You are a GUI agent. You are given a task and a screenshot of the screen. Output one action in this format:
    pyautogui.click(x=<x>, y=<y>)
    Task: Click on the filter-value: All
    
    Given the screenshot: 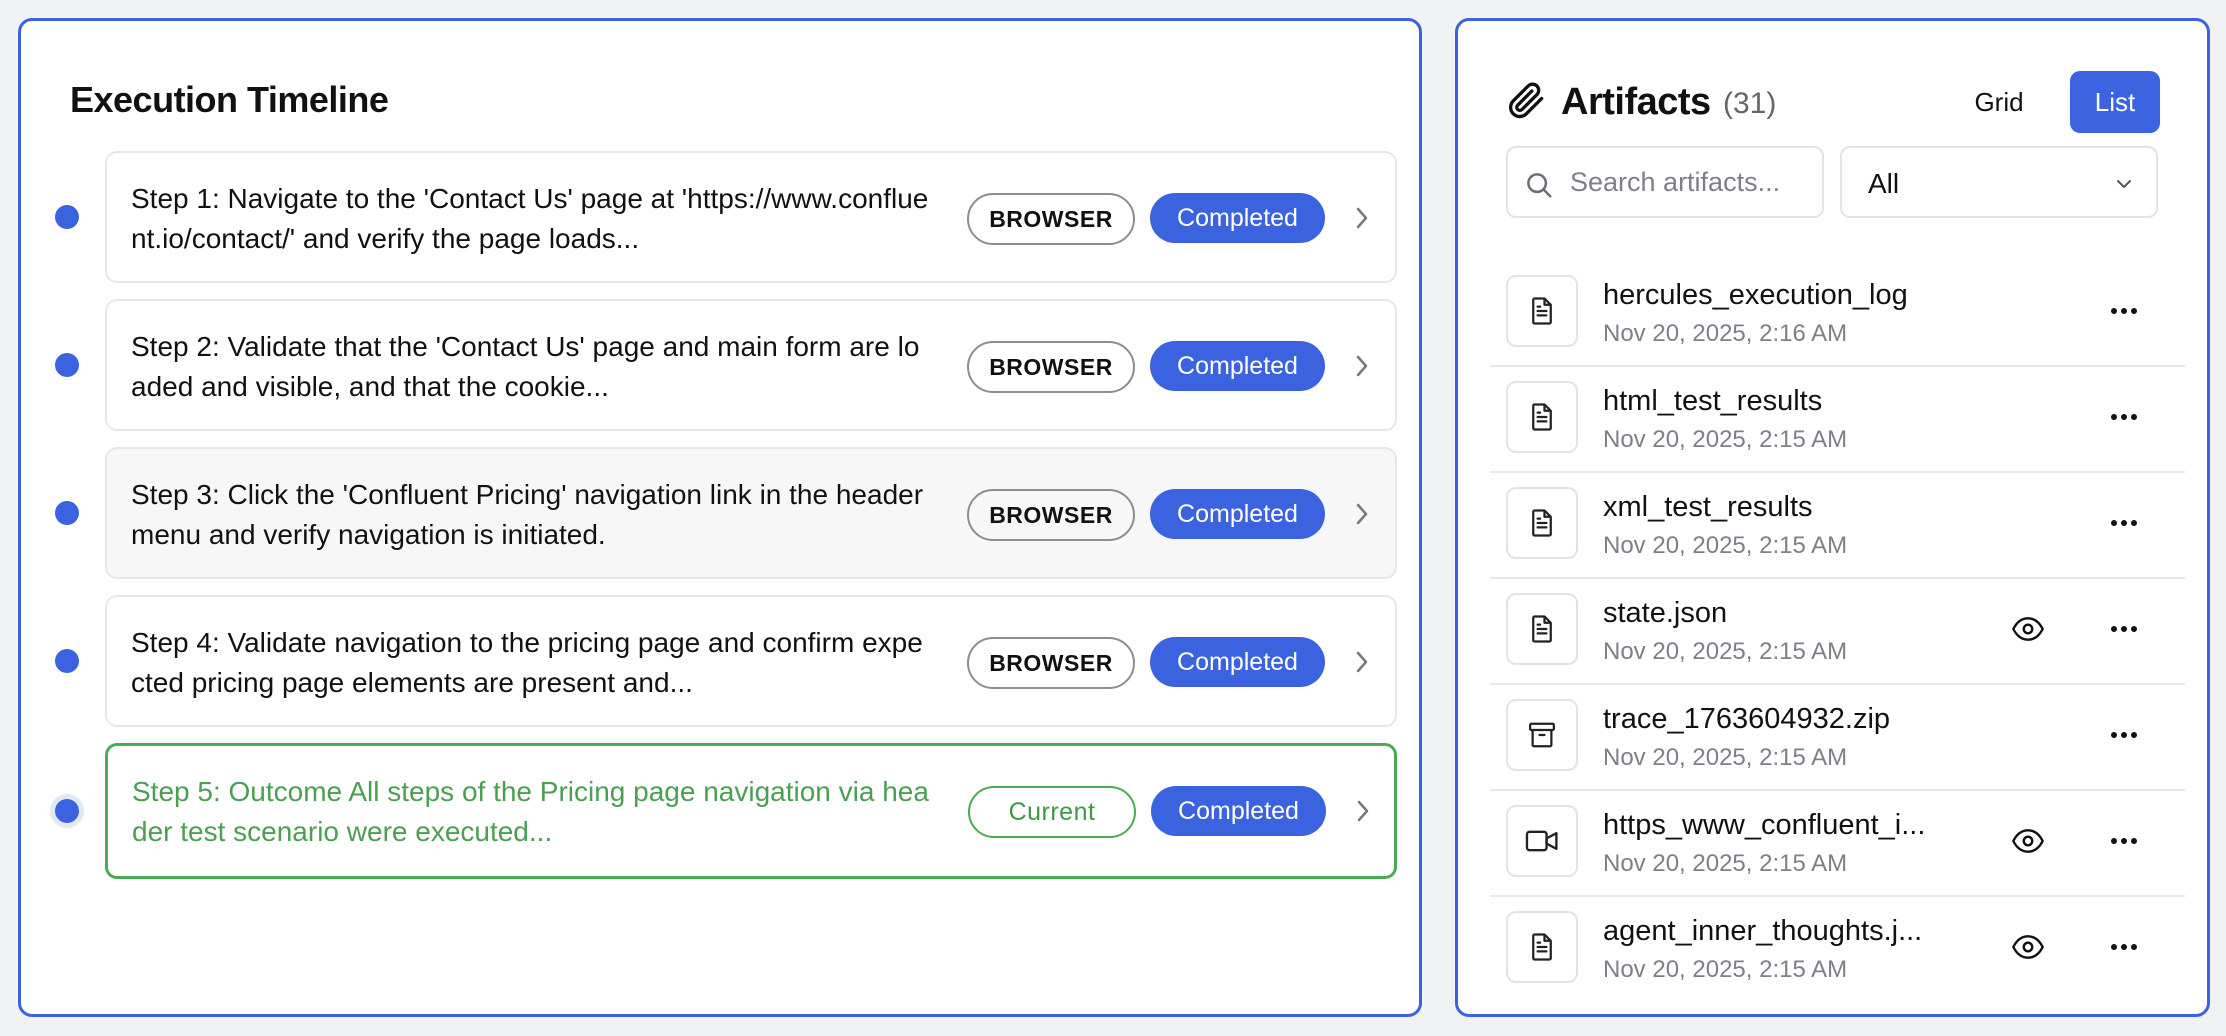 What is the action you would take?
    pyautogui.click(x=1884, y=183)
    